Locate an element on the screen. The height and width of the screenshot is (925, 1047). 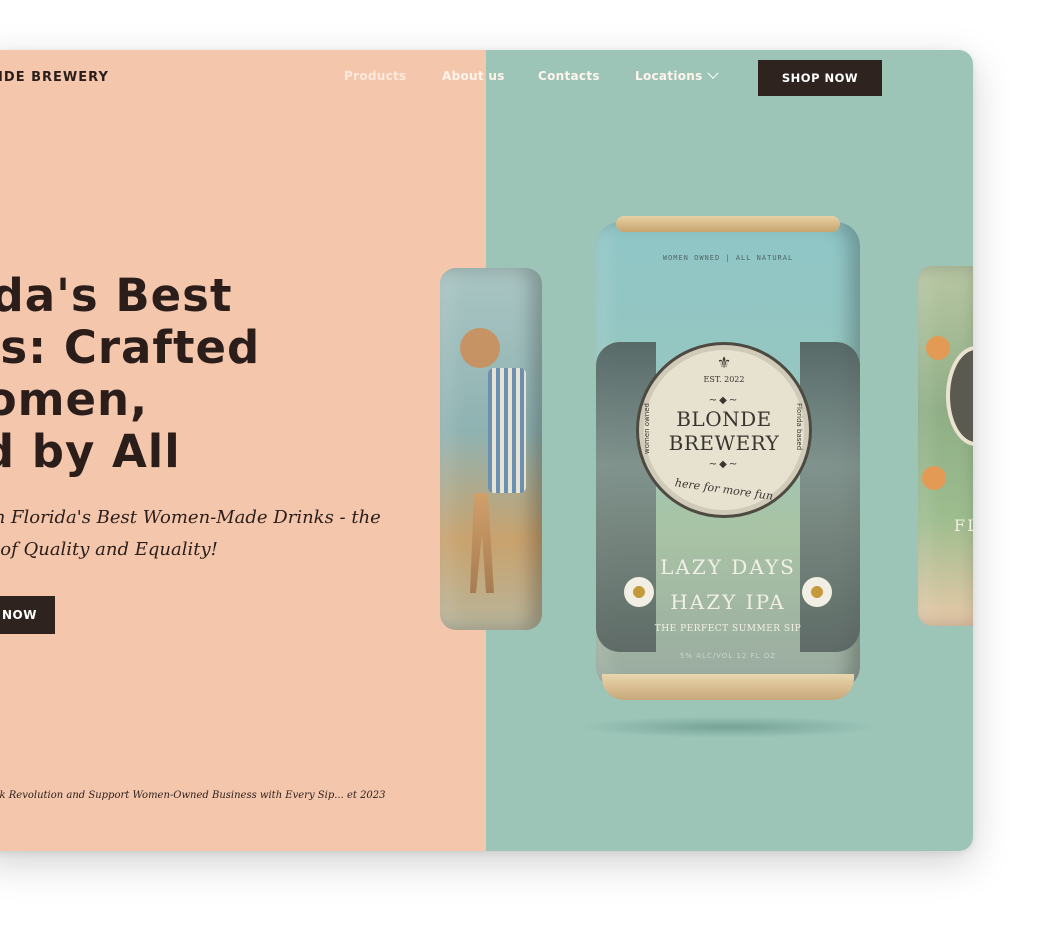
headline-line: Women, is located at coordinates (74, 399).